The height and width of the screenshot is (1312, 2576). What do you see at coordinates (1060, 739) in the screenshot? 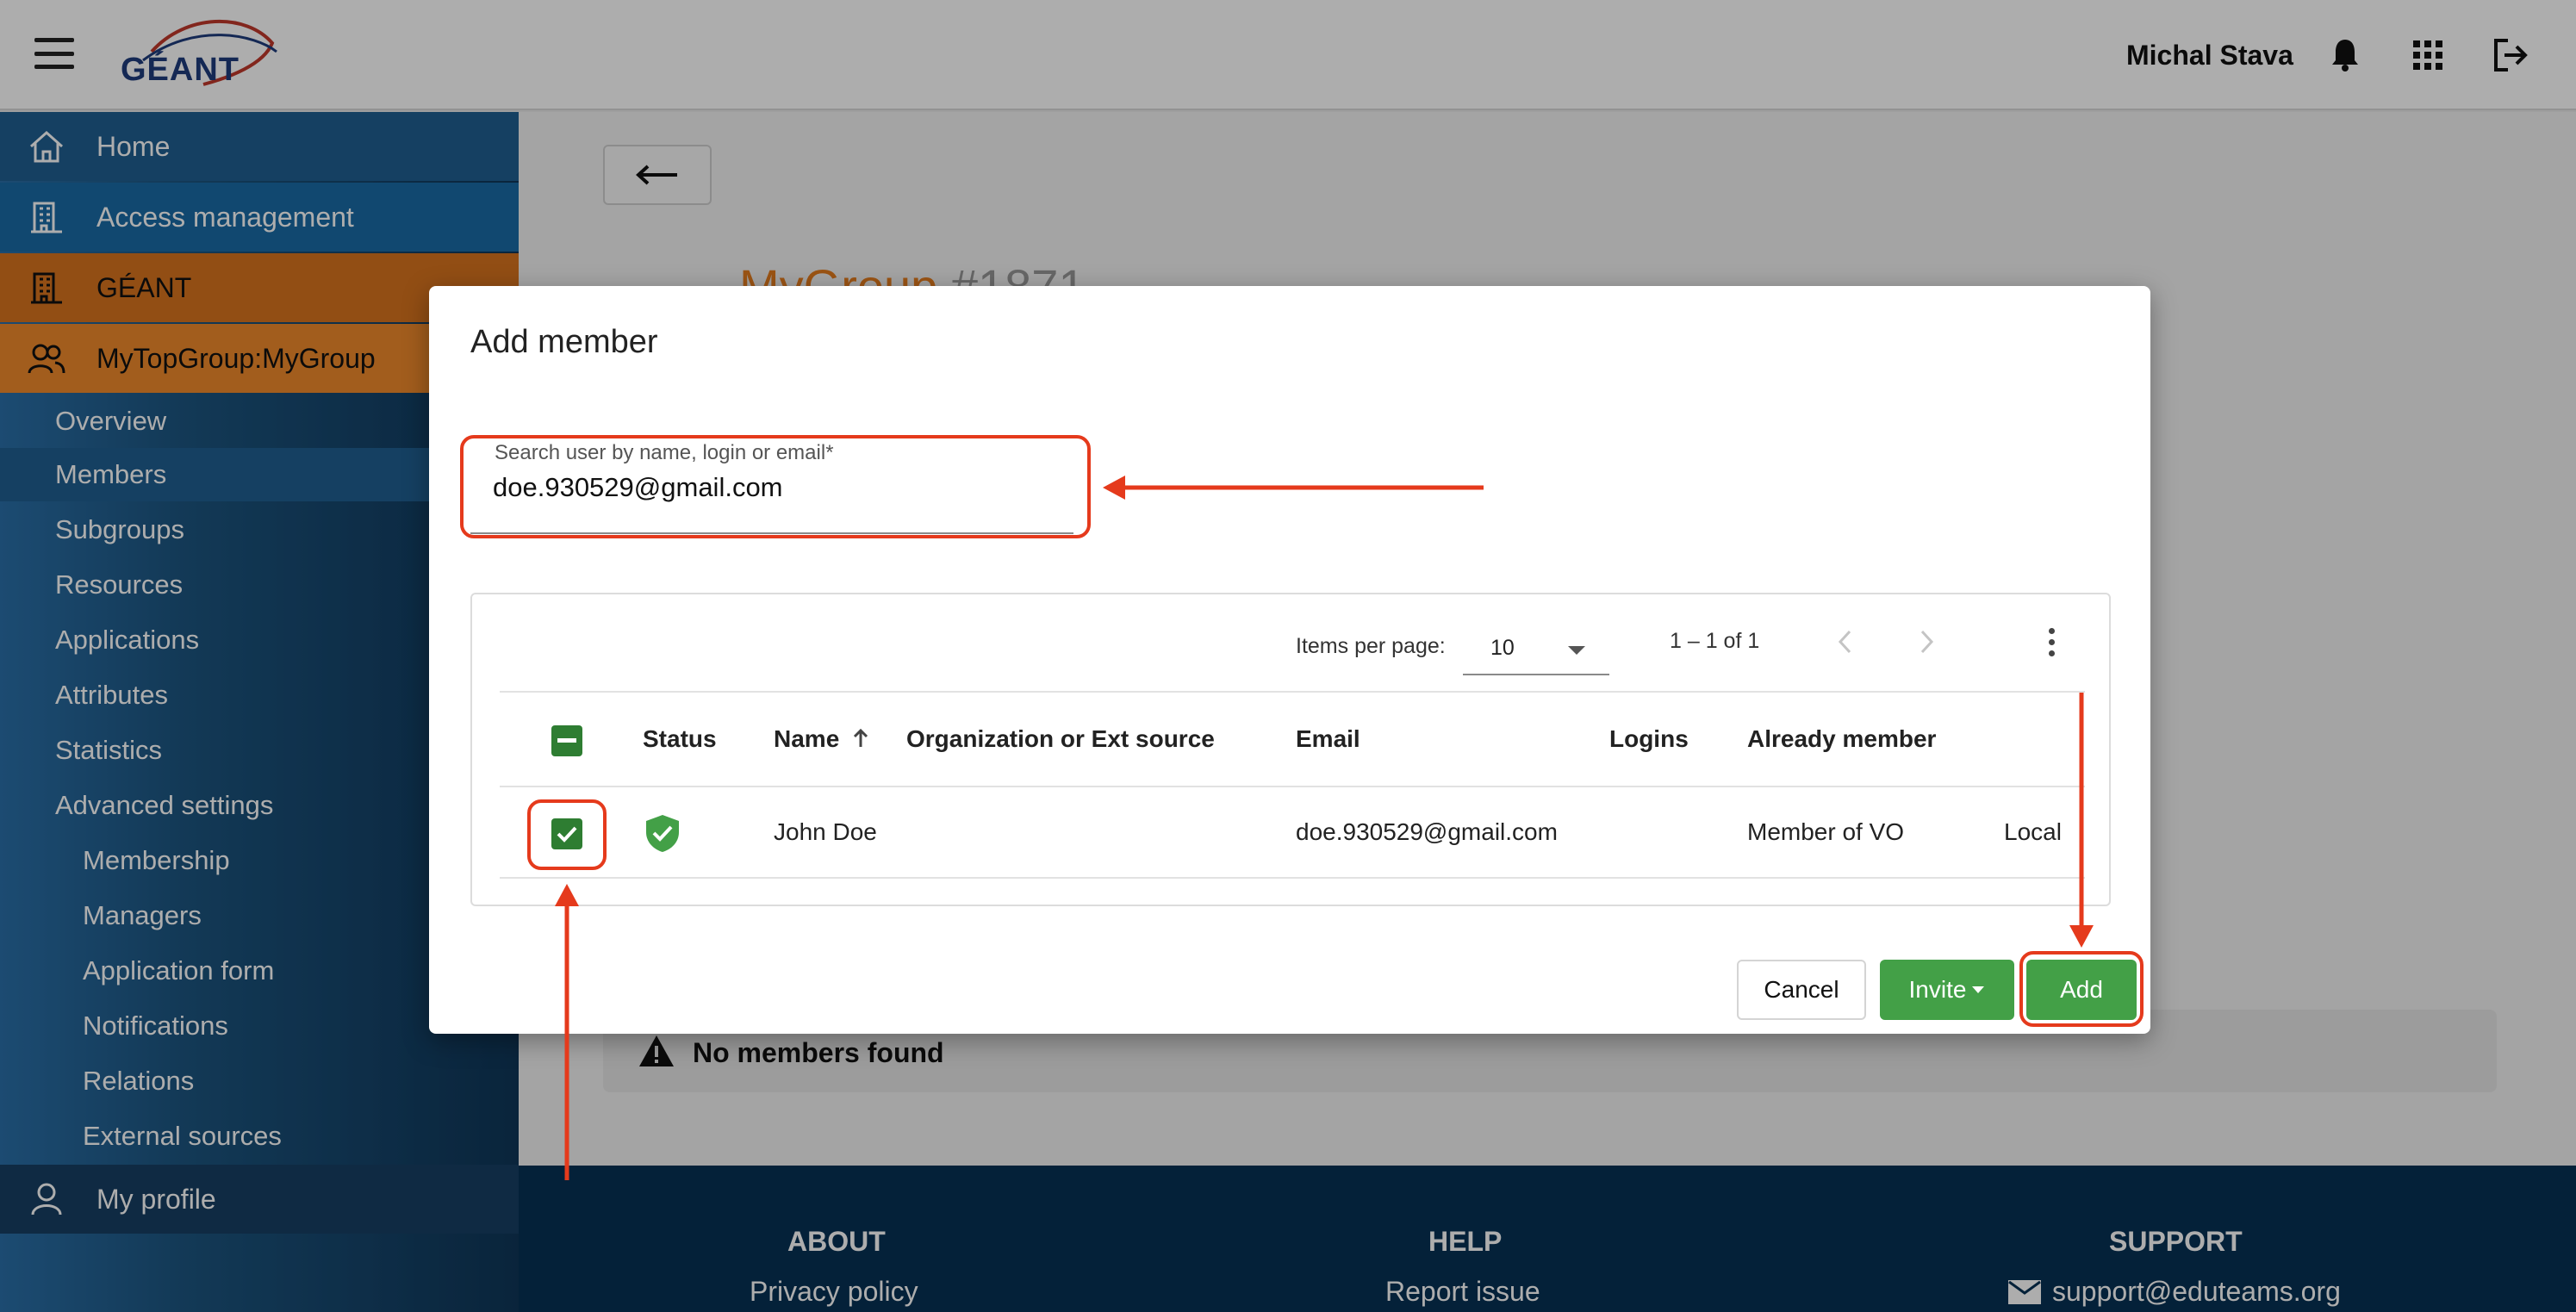
I see `column-header-organization: Organization or Ext source` at bounding box center [1060, 739].